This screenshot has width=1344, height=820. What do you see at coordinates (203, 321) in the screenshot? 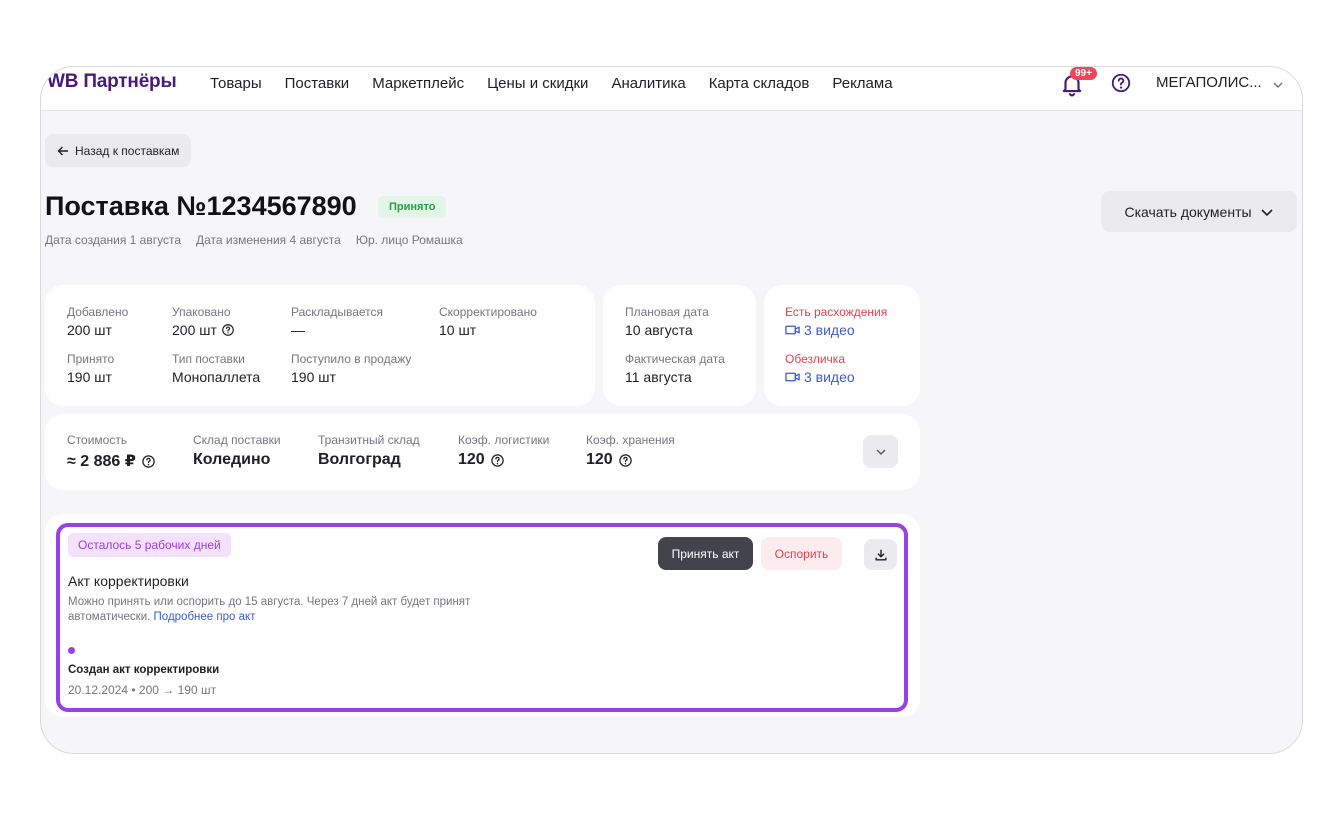
I see `stat-packed: Упаковано 200 шт` at bounding box center [203, 321].